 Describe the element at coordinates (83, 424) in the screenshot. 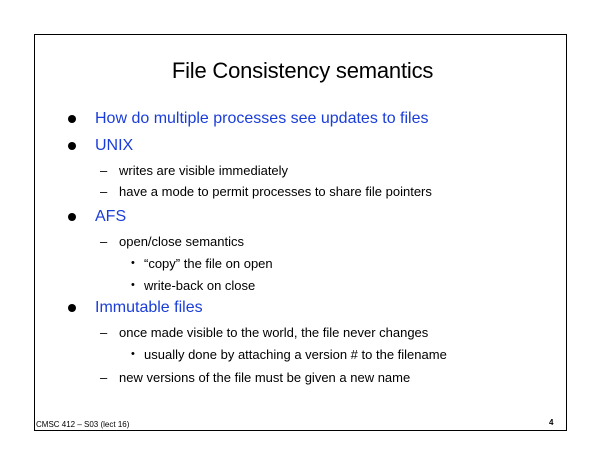

I see `footer-course: CMSC 412 – S03 (lect 16)` at that location.